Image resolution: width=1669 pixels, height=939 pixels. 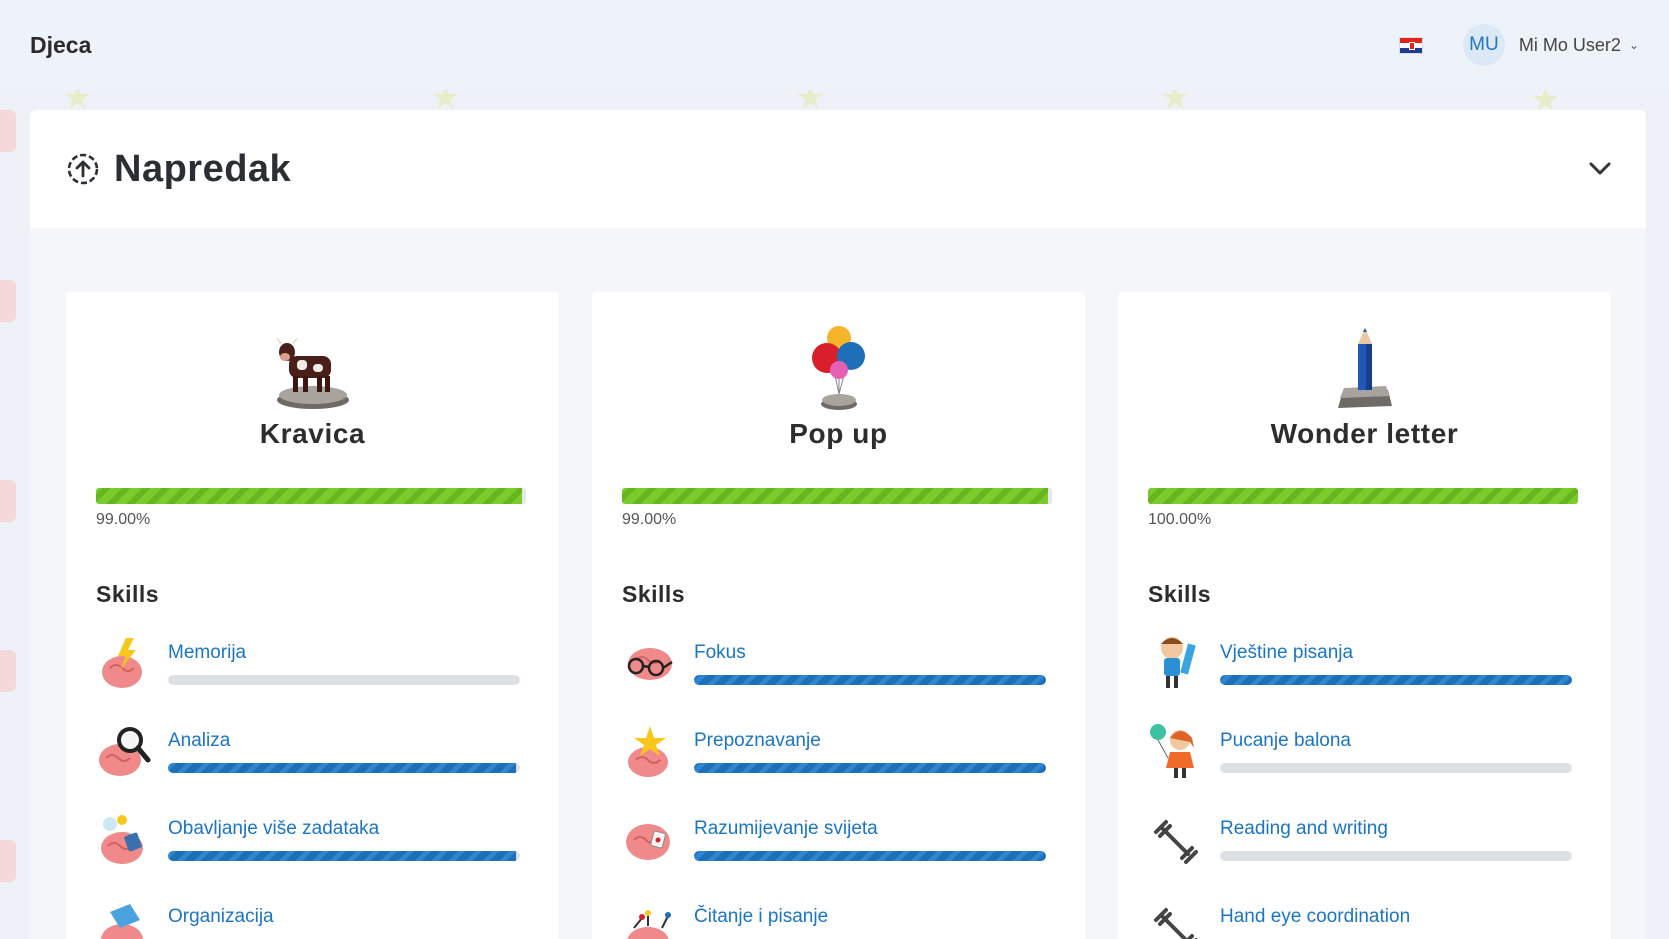 I want to click on skill-item: Hand eye coordination, so click(x=1364, y=918).